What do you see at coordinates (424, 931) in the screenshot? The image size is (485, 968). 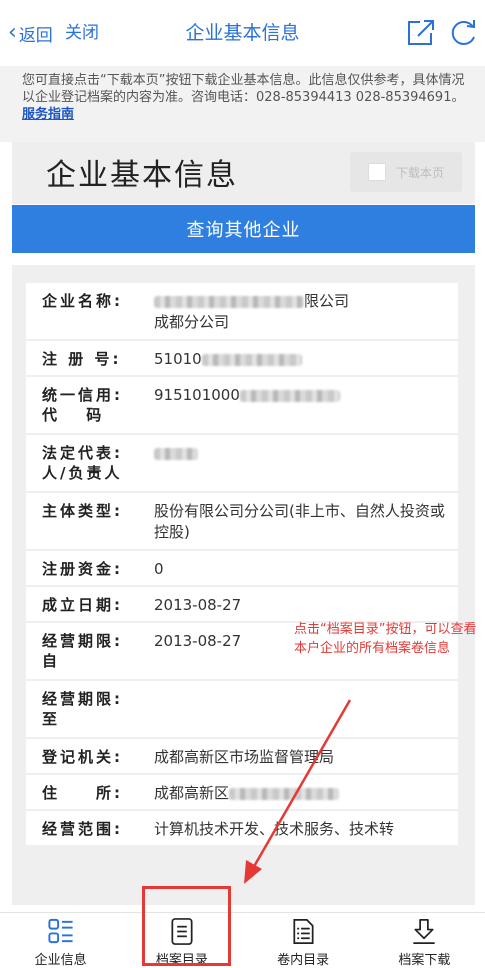 I see `download-icon` at bounding box center [424, 931].